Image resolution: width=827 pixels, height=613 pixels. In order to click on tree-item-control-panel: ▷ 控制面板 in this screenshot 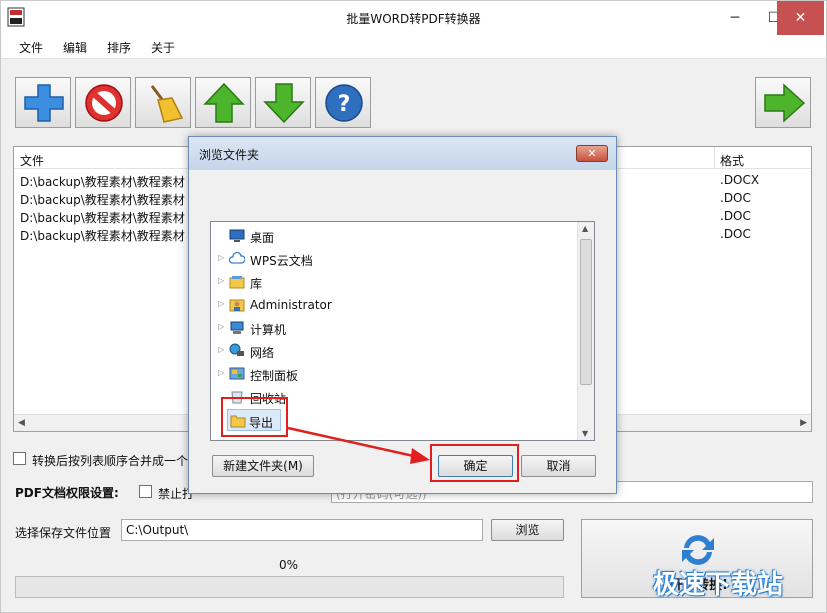, I will do `click(391, 374)`.